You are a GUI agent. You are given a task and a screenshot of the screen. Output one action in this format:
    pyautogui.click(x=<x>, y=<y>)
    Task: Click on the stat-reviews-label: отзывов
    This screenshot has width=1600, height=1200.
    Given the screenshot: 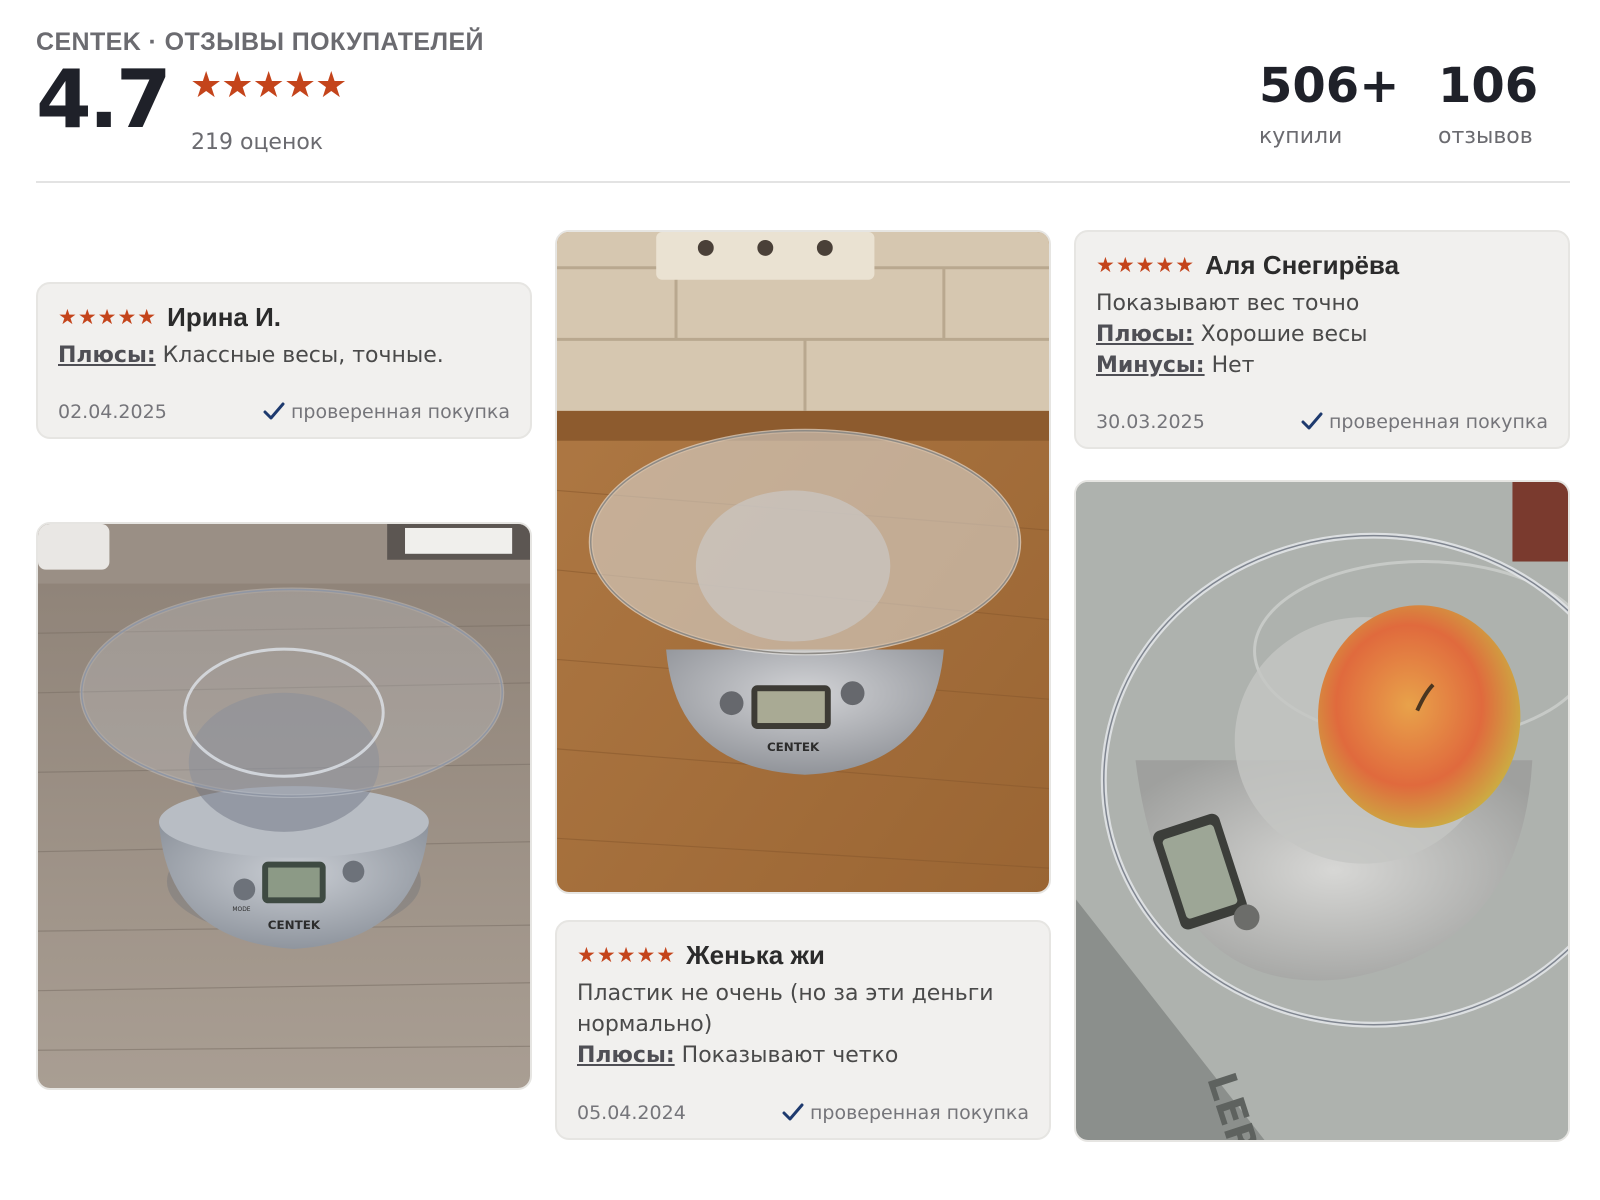 What is the action you would take?
    pyautogui.click(x=1485, y=136)
    